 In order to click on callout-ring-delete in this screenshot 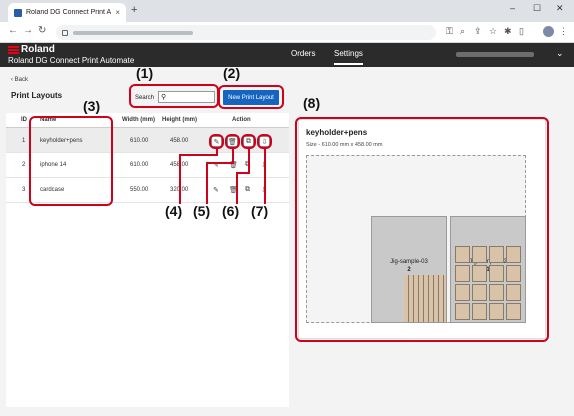, I will do `click(232, 141)`.